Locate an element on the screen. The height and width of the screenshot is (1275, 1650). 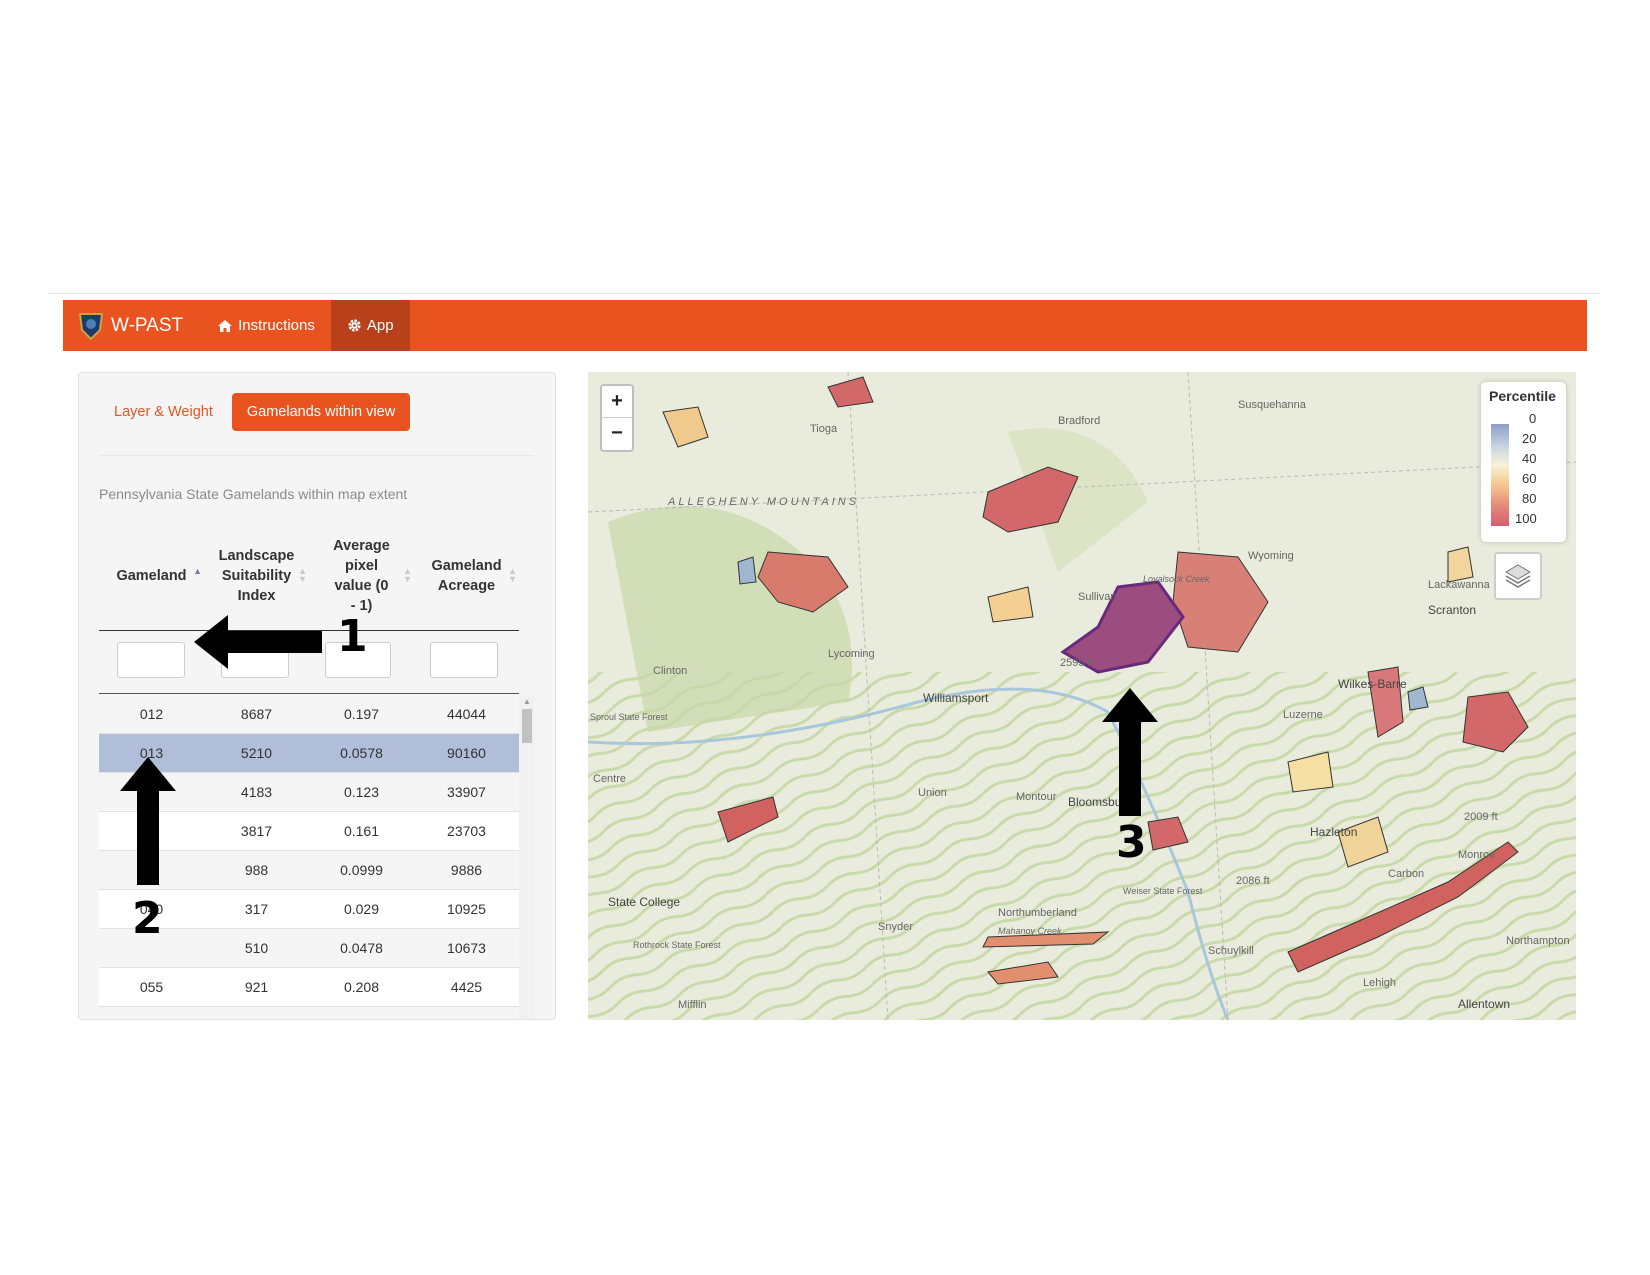
place-label: Allentown is located at coordinates (1484, 1004).